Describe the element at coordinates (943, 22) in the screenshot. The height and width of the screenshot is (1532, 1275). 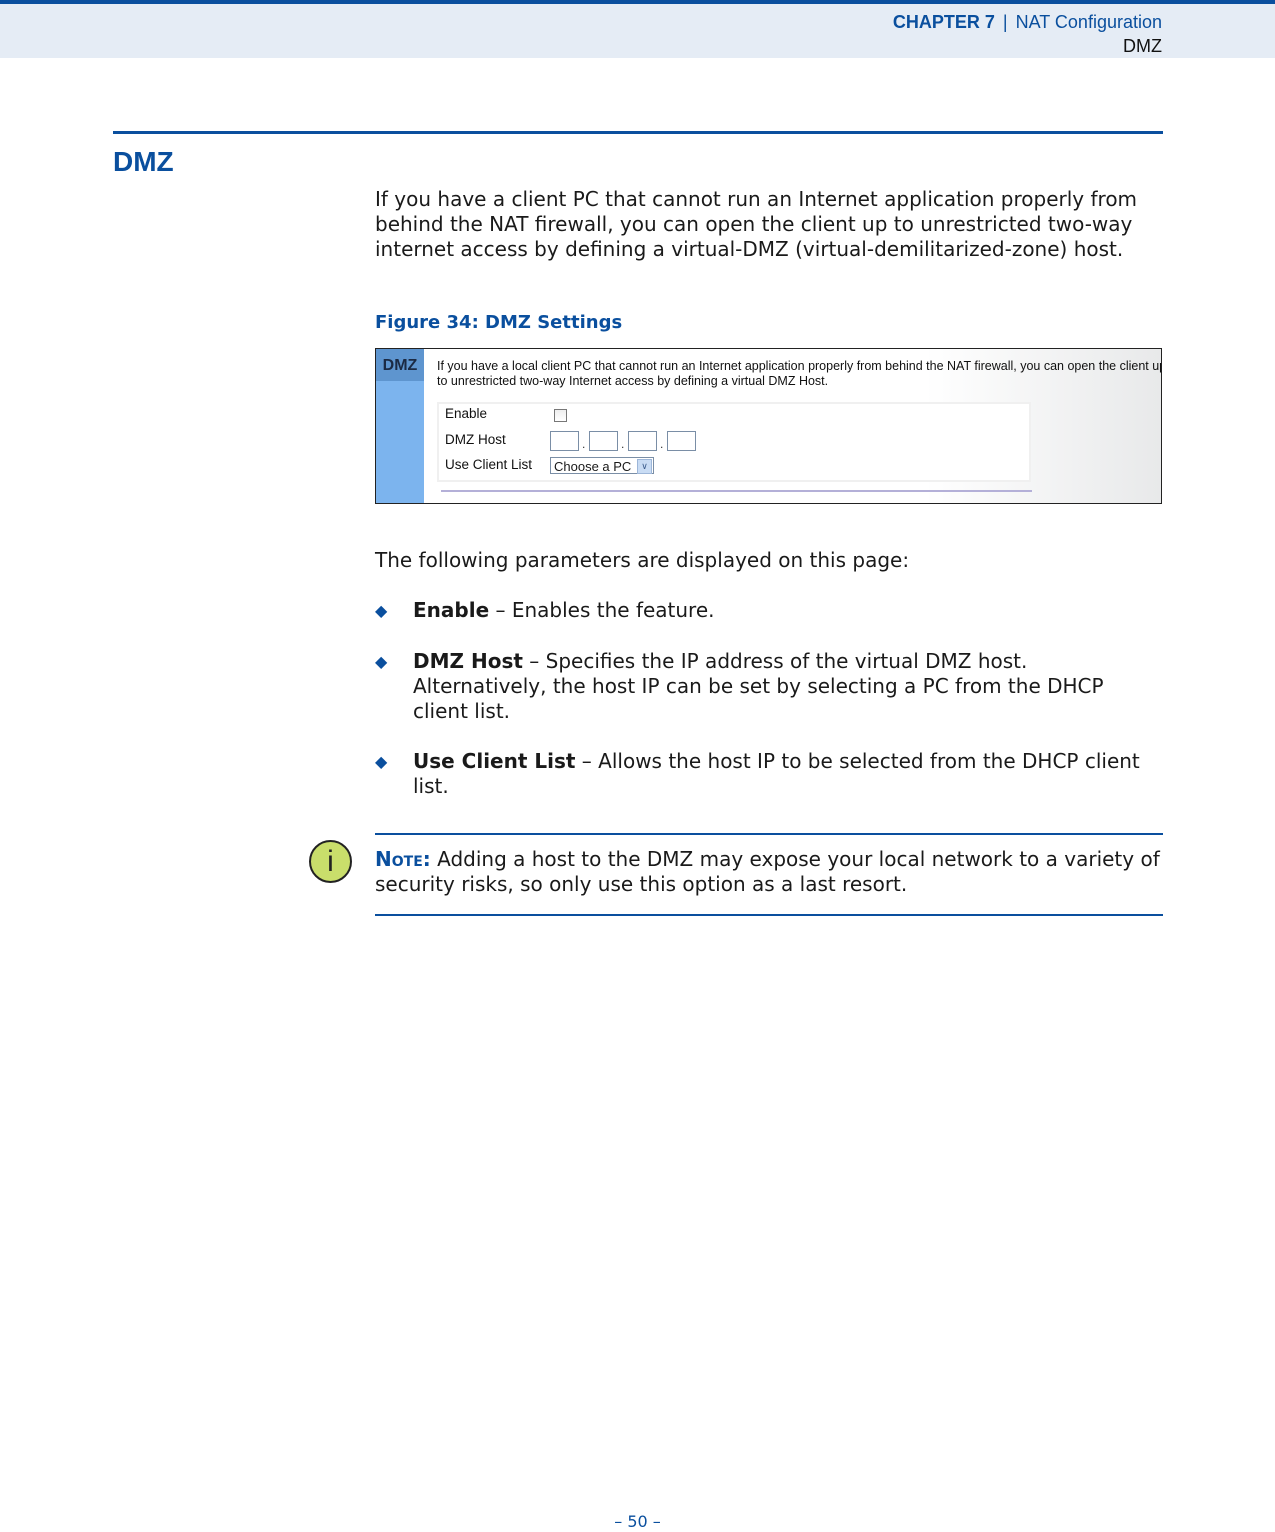
I see `header-chapter: CHAPTER 7` at that location.